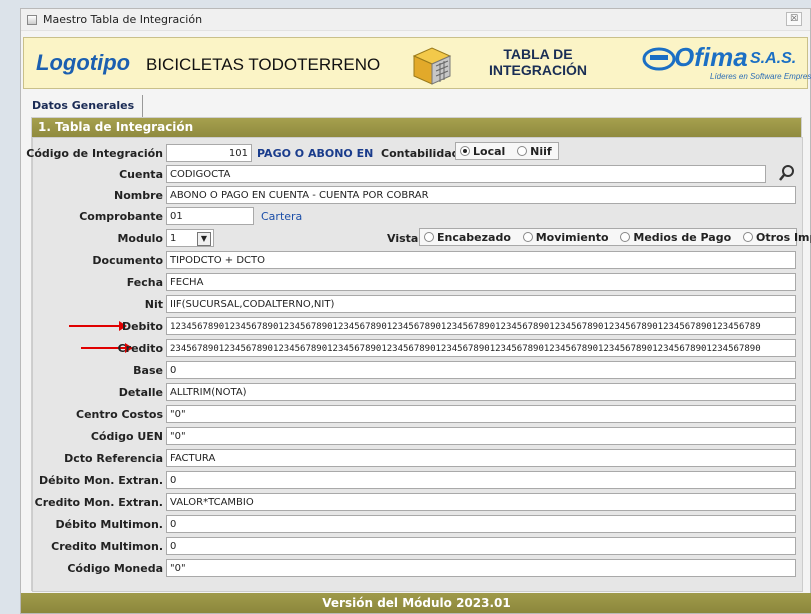  Describe the element at coordinates (572, 237) in the screenshot. I see `radio-movimiento-label: Movimiento` at that location.